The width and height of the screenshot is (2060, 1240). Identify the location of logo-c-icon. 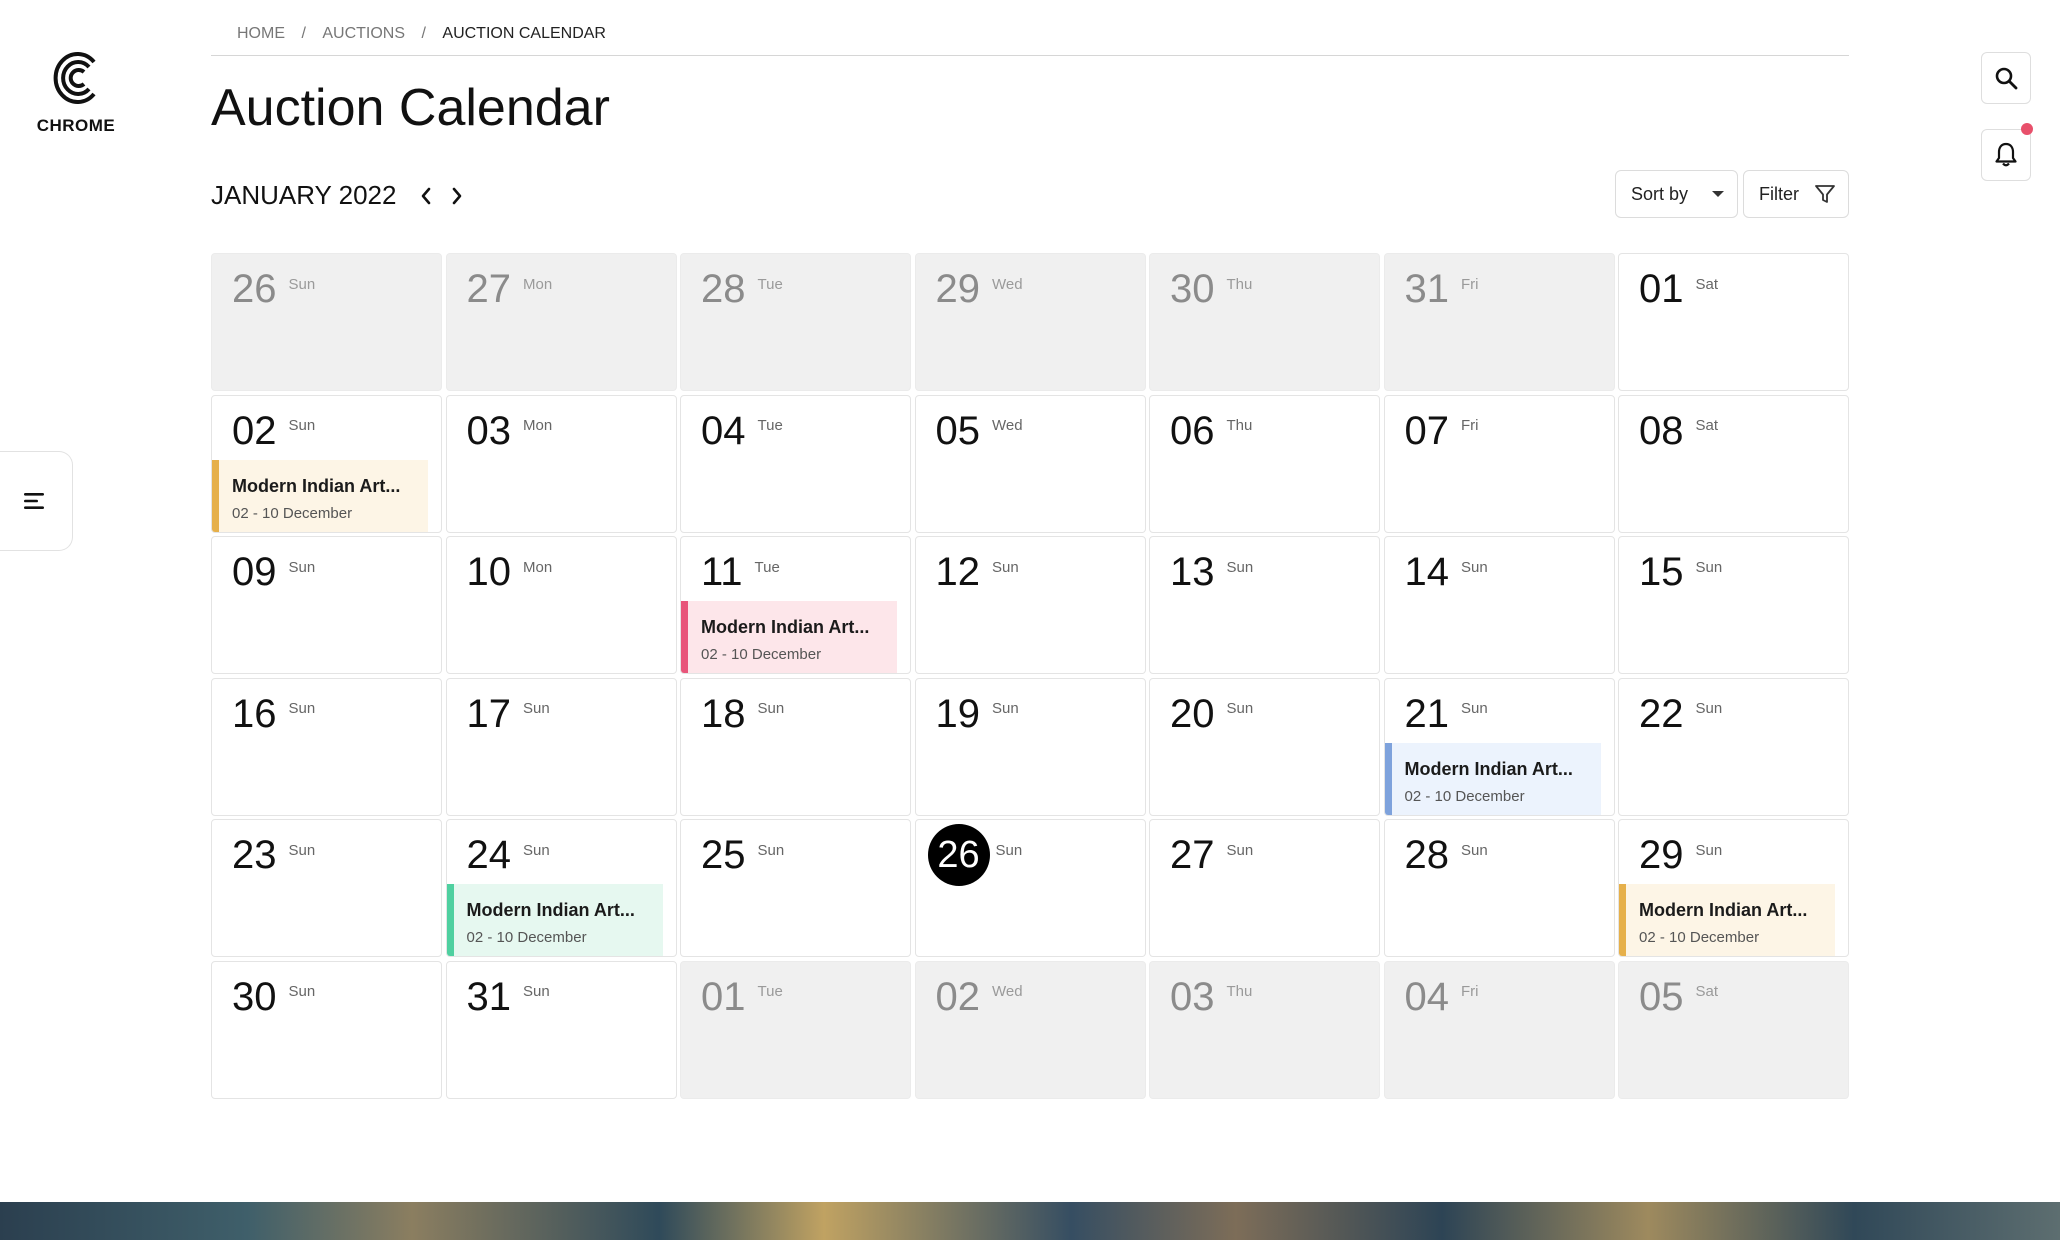
(74, 78).